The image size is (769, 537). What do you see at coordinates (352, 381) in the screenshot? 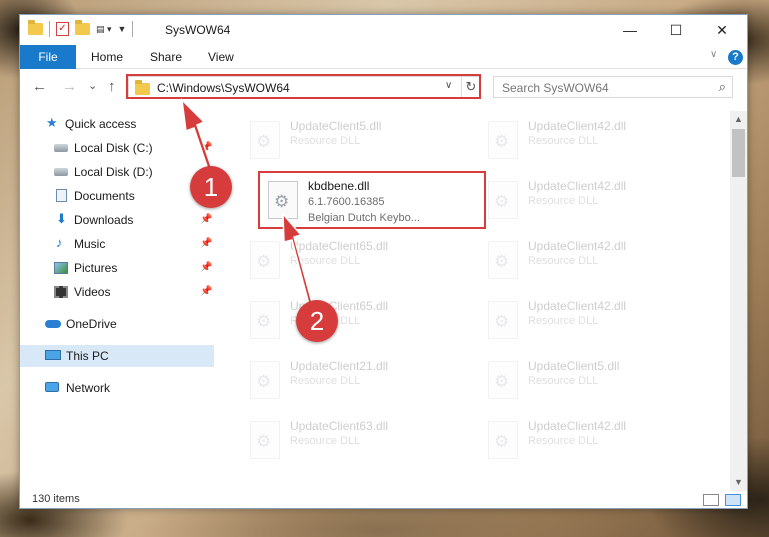
I see `list-item: UpdateClient21.dll Resource DLL` at bounding box center [352, 381].